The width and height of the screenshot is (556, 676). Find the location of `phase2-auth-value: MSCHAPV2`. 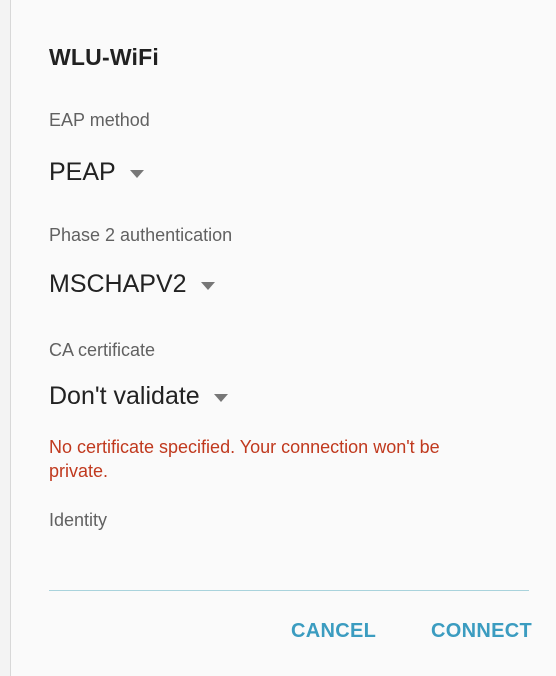

phase2-auth-value: MSCHAPV2 is located at coordinates (118, 284).